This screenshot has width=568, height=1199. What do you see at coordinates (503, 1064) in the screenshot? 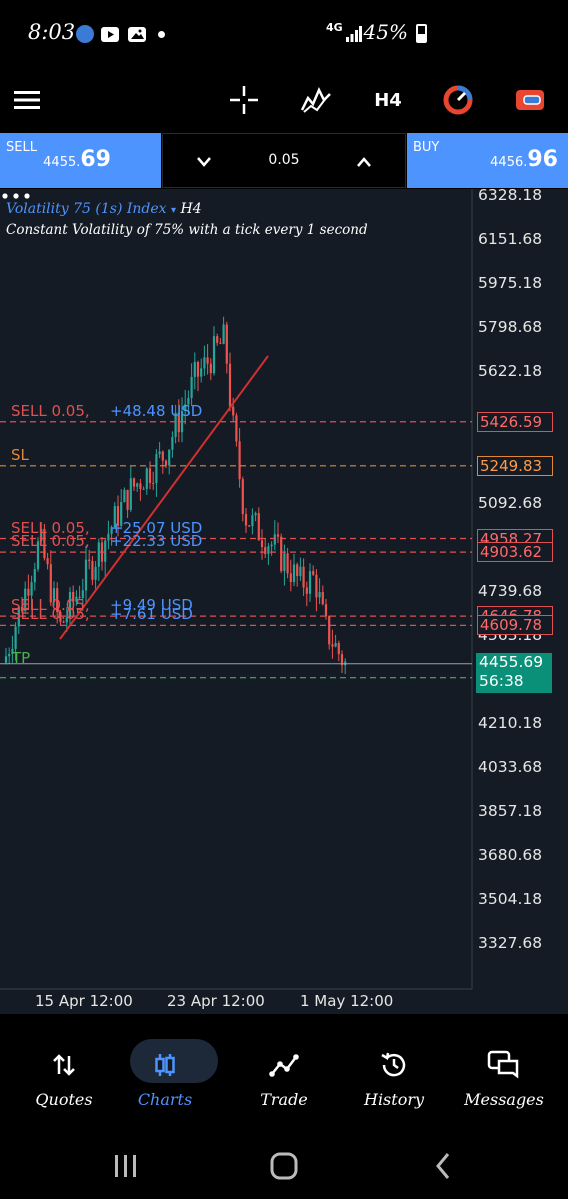
I see `messages-icon` at bounding box center [503, 1064].